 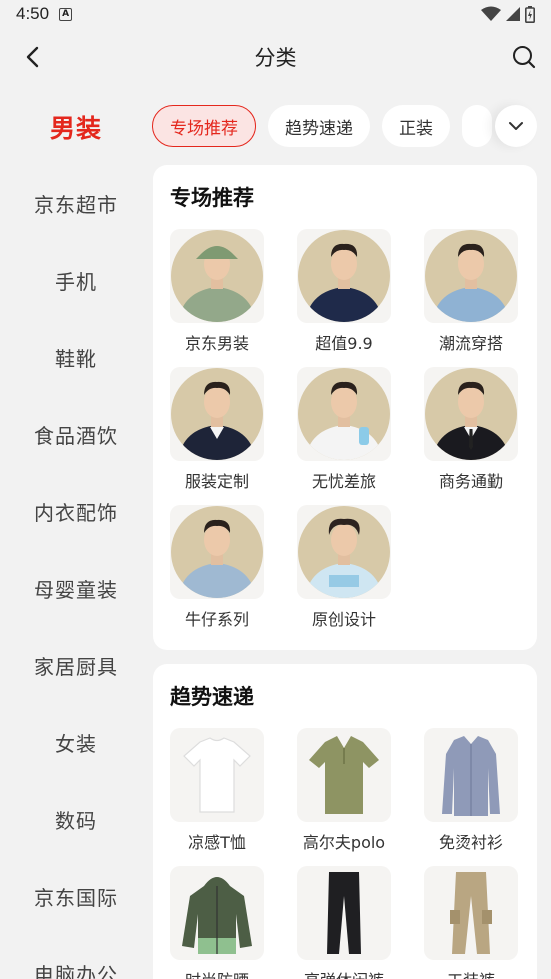 What do you see at coordinates (217, 414) in the screenshot?
I see `man-dark-suit-icon` at bounding box center [217, 414].